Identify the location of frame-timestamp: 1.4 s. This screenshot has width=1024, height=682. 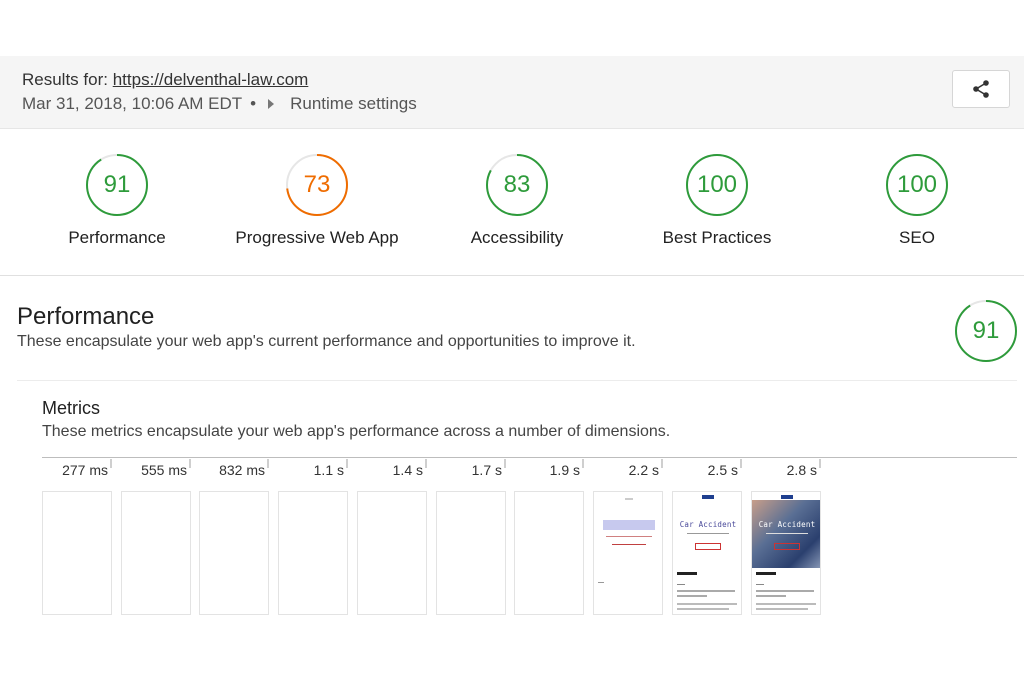
(407, 470).